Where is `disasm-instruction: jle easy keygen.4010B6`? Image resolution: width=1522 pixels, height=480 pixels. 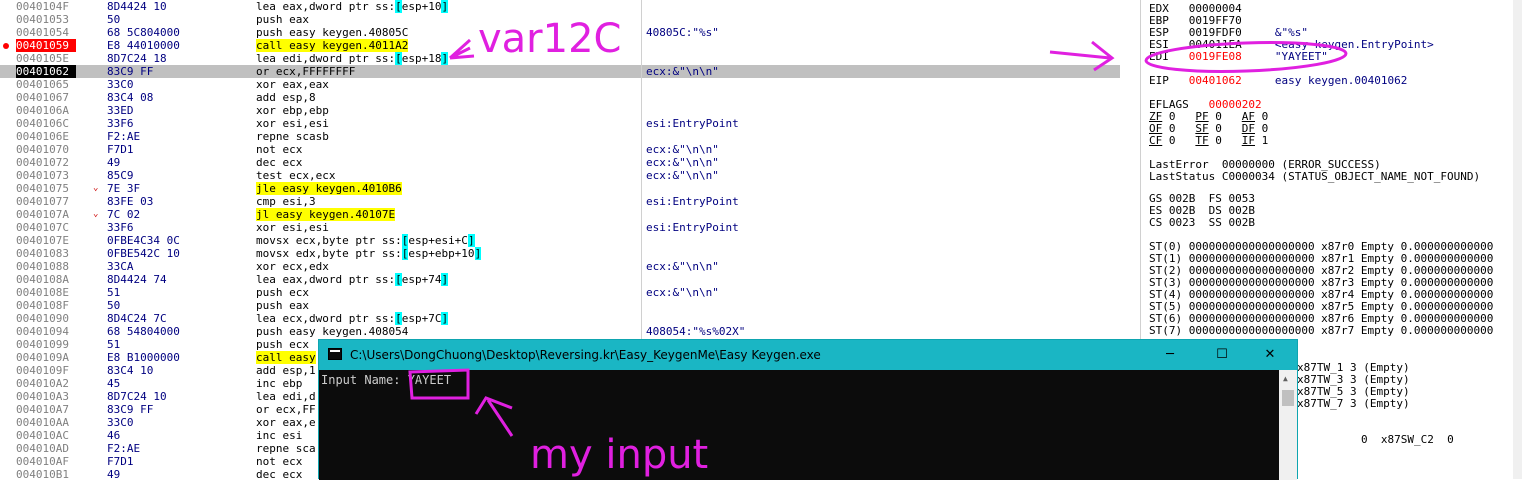
disasm-instruction: jle easy keygen.4010B6 is located at coordinates (448, 188).